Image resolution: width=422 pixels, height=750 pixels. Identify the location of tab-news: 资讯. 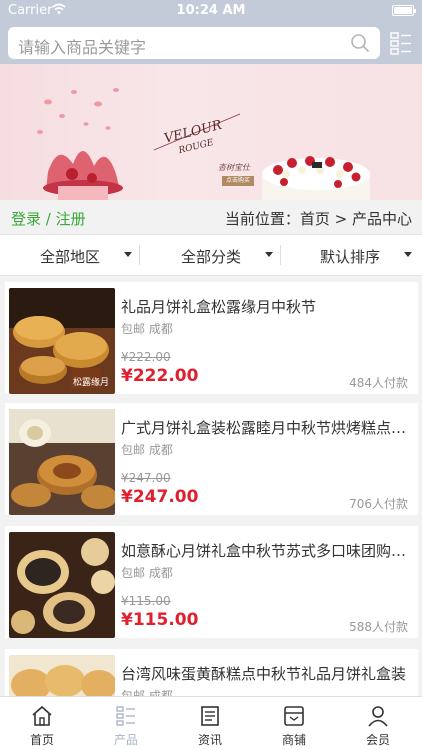
(210, 723).